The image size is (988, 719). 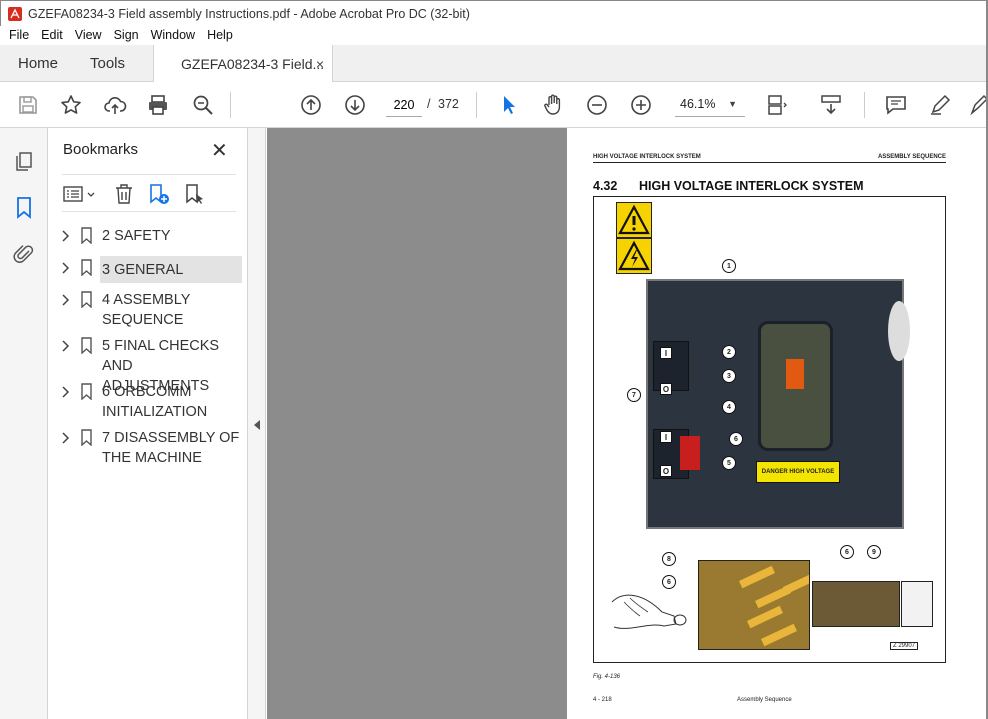 What do you see at coordinates (88, 35) in the screenshot?
I see `menu-view: View` at bounding box center [88, 35].